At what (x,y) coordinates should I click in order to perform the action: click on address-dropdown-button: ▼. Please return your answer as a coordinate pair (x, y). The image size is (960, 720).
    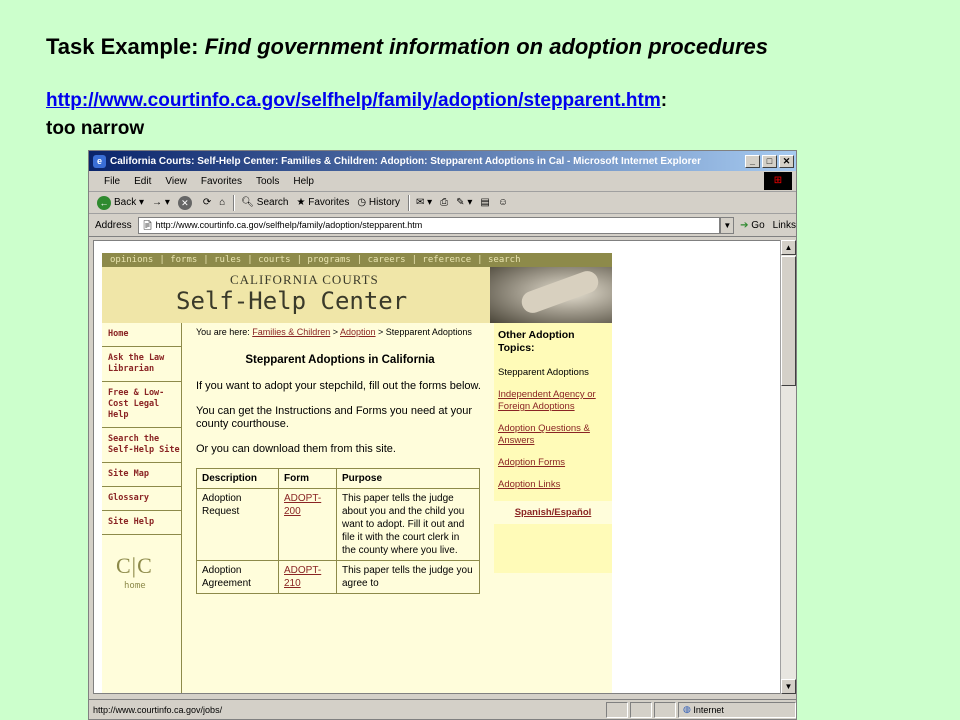
    Looking at the image, I should click on (727, 225).